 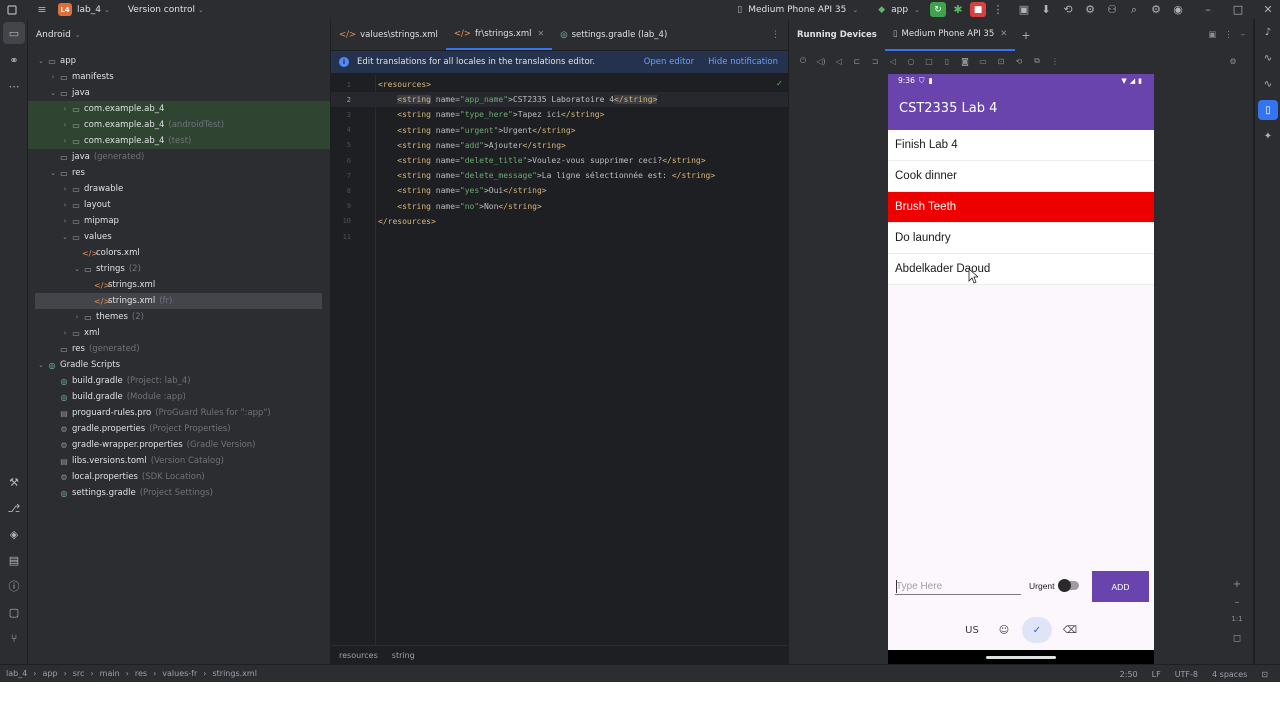 What do you see at coordinates (1003, 34) in the screenshot?
I see `device-tab-close-icon: ✕` at bounding box center [1003, 34].